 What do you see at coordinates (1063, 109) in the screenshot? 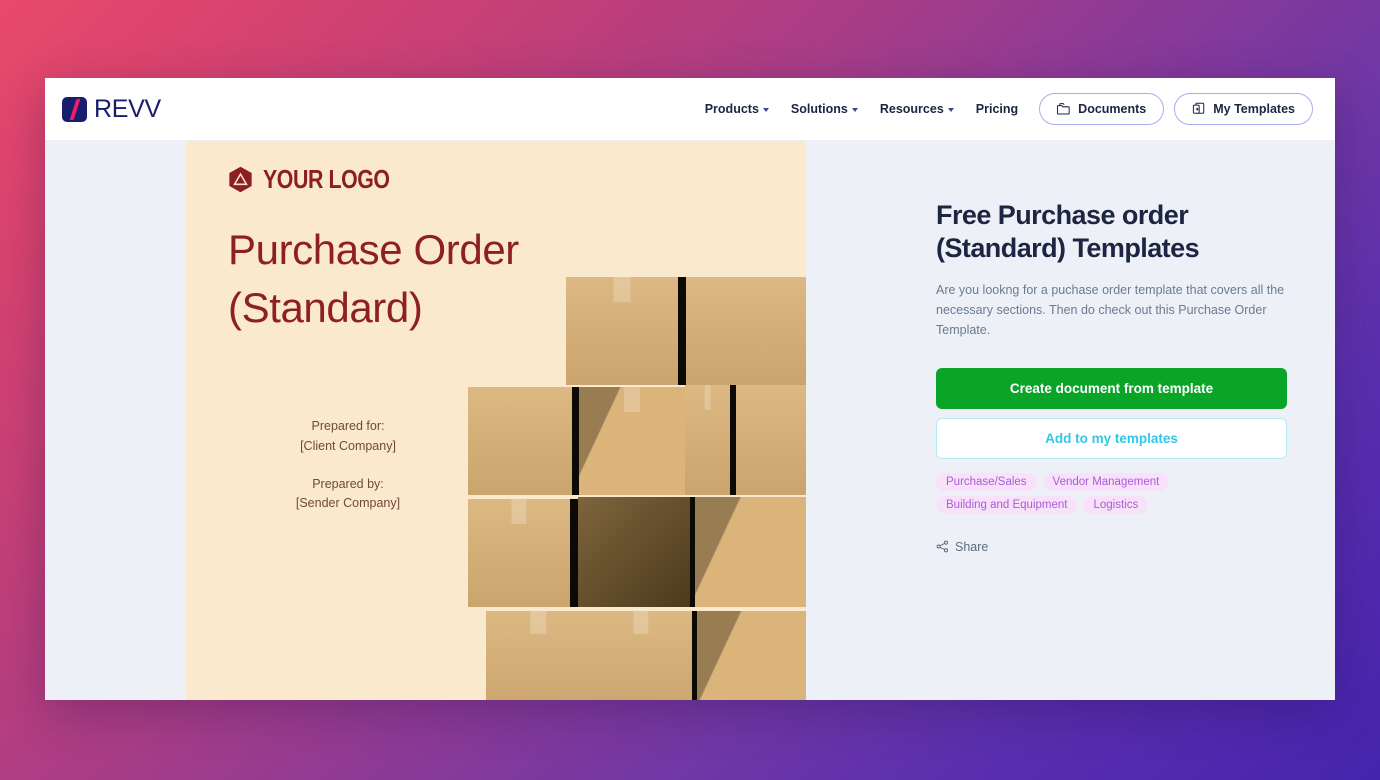
I see `folder-icon` at bounding box center [1063, 109].